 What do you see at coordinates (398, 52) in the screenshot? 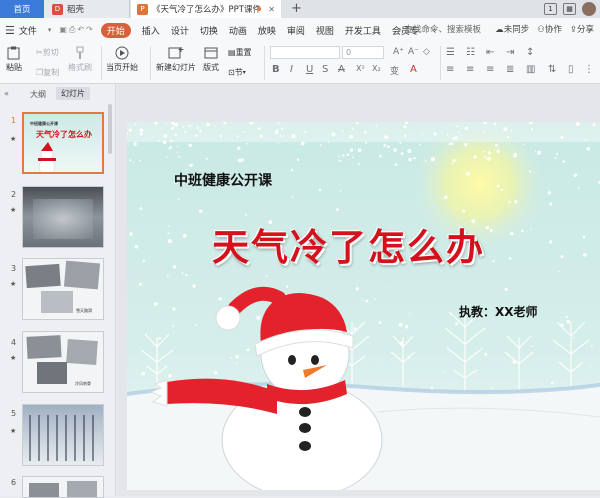
I see `grow-font-icon: A⁺` at bounding box center [398, 52].